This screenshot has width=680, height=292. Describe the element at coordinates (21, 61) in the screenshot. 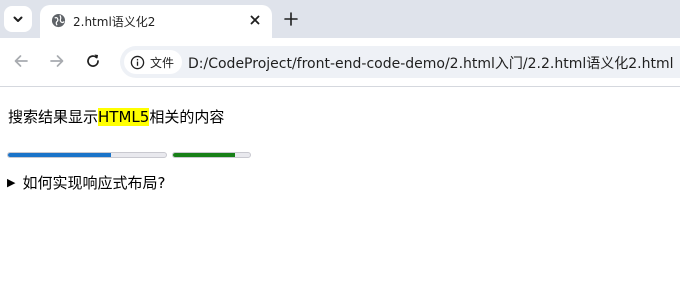

I see `back-arrow-icon` at that location.